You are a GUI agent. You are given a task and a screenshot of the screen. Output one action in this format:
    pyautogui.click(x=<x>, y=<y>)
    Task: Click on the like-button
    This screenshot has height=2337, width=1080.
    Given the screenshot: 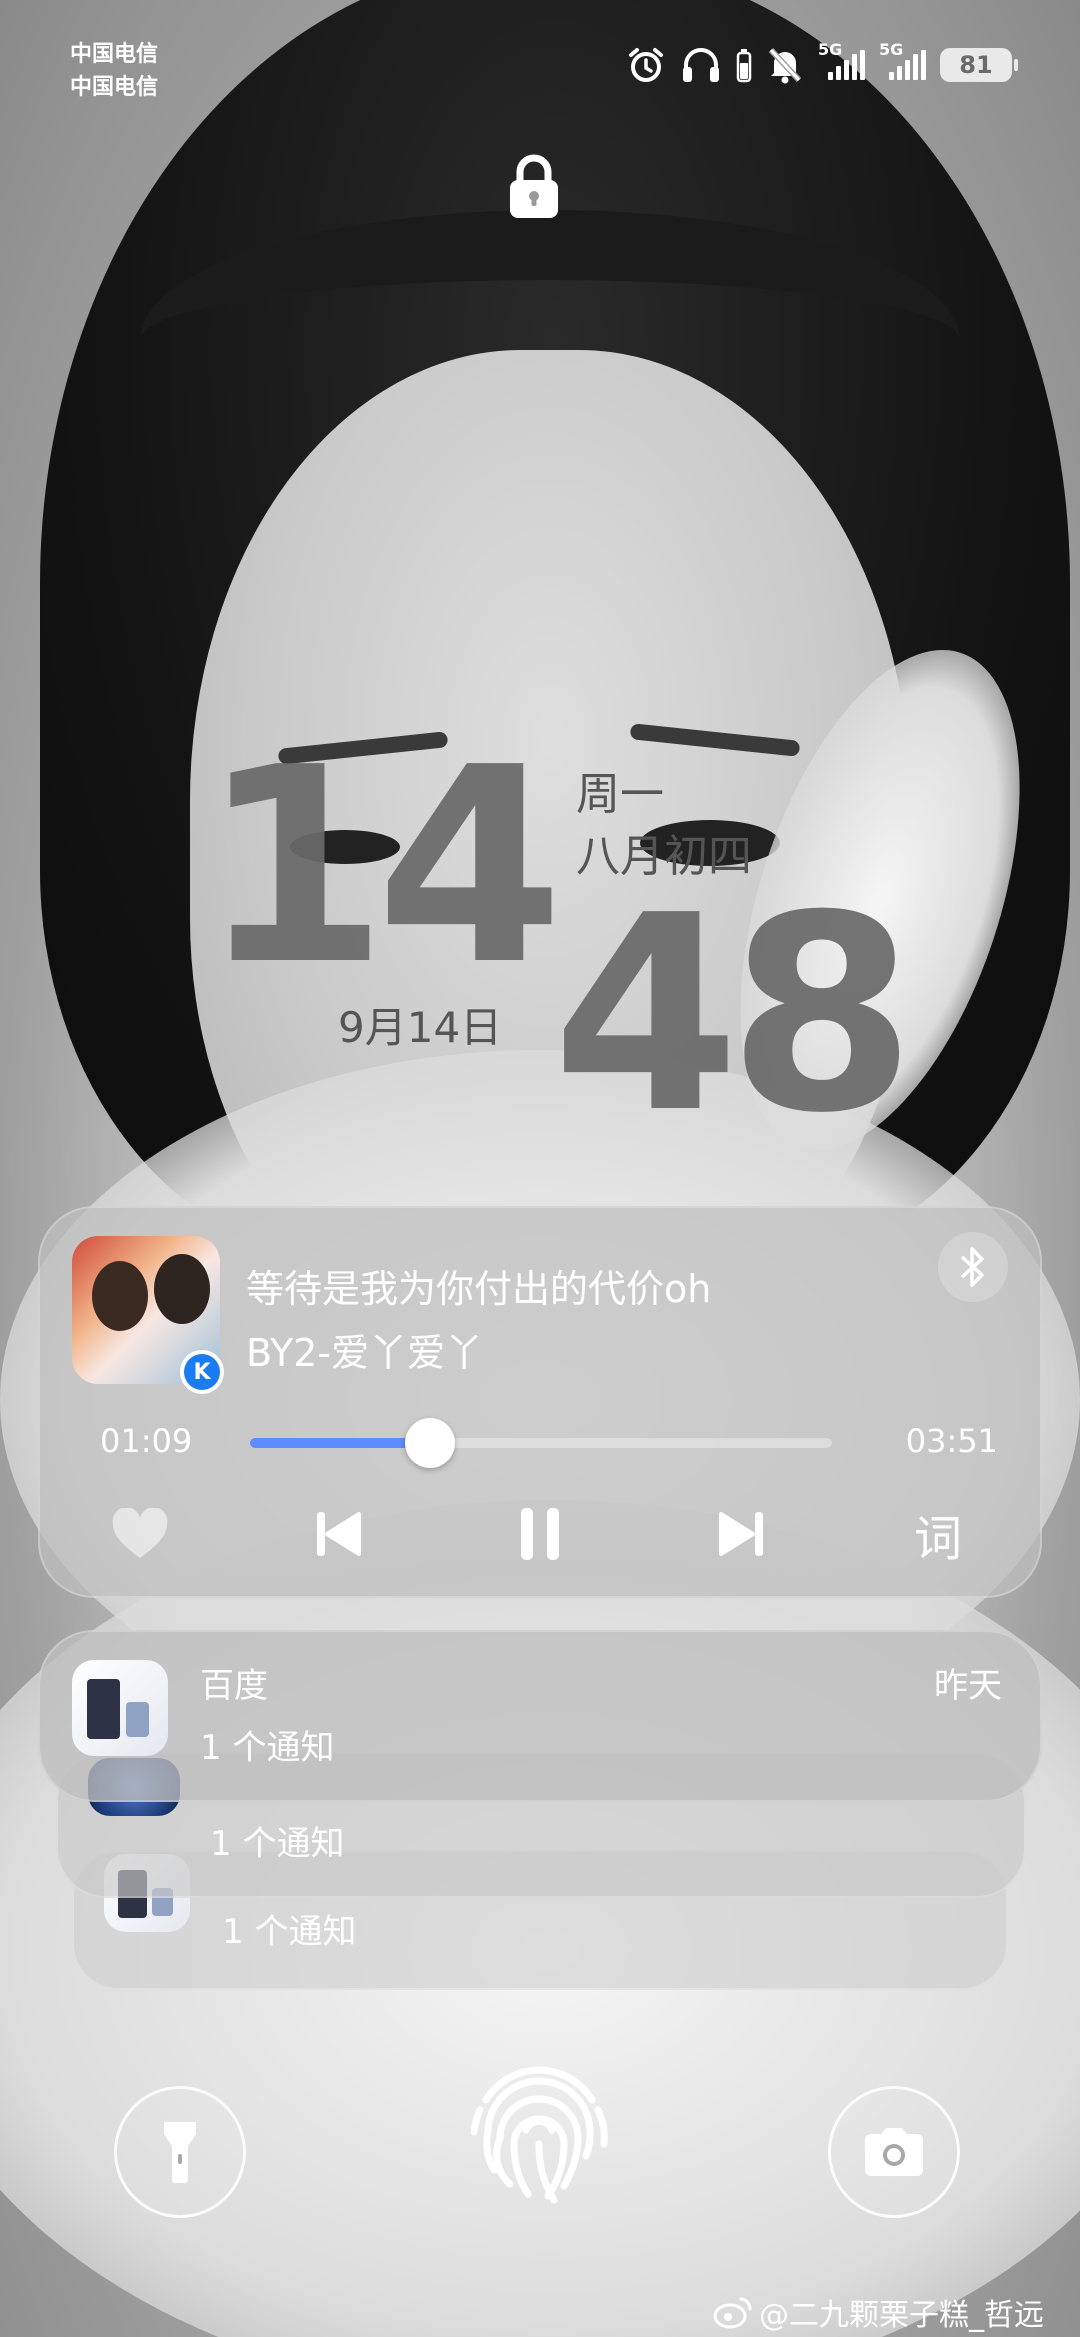 What is the action you would take?
    pyautogui.click(x=140, y=1534)
    